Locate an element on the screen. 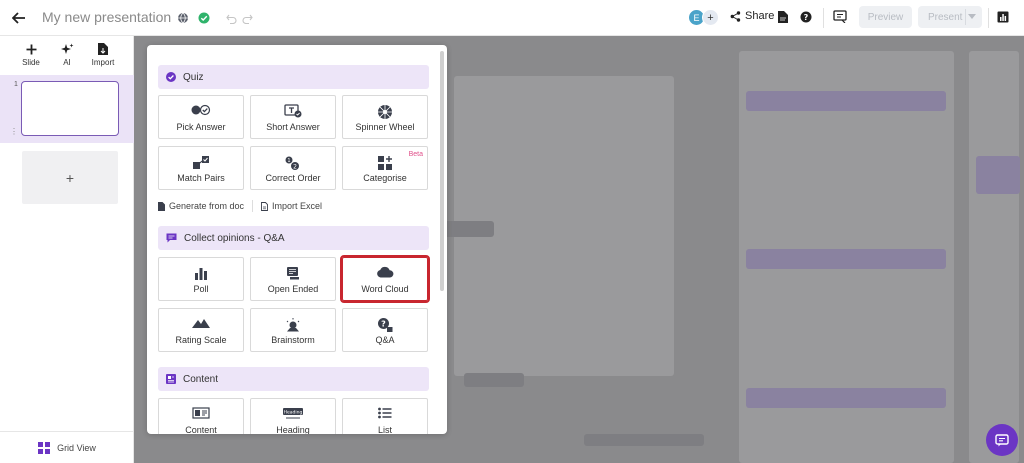  sidebar-actions: Slide AI Import is located at coordinates (67, 57).